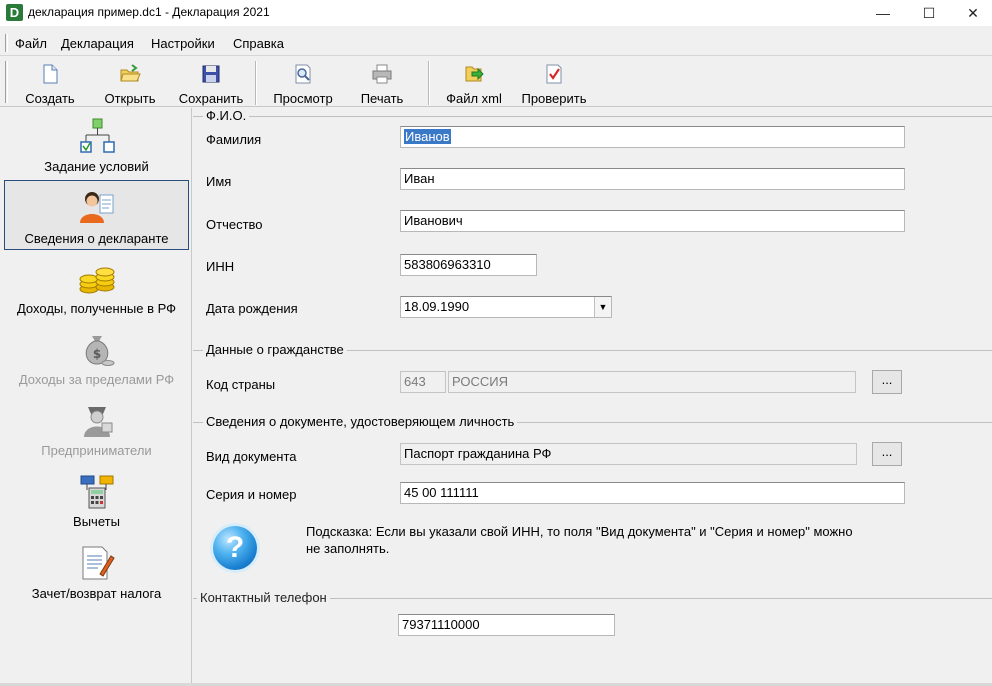 The image size is (992, 686). I want to click on nav-item-entrepreneurs: Предприниматели, so click(96, 430).